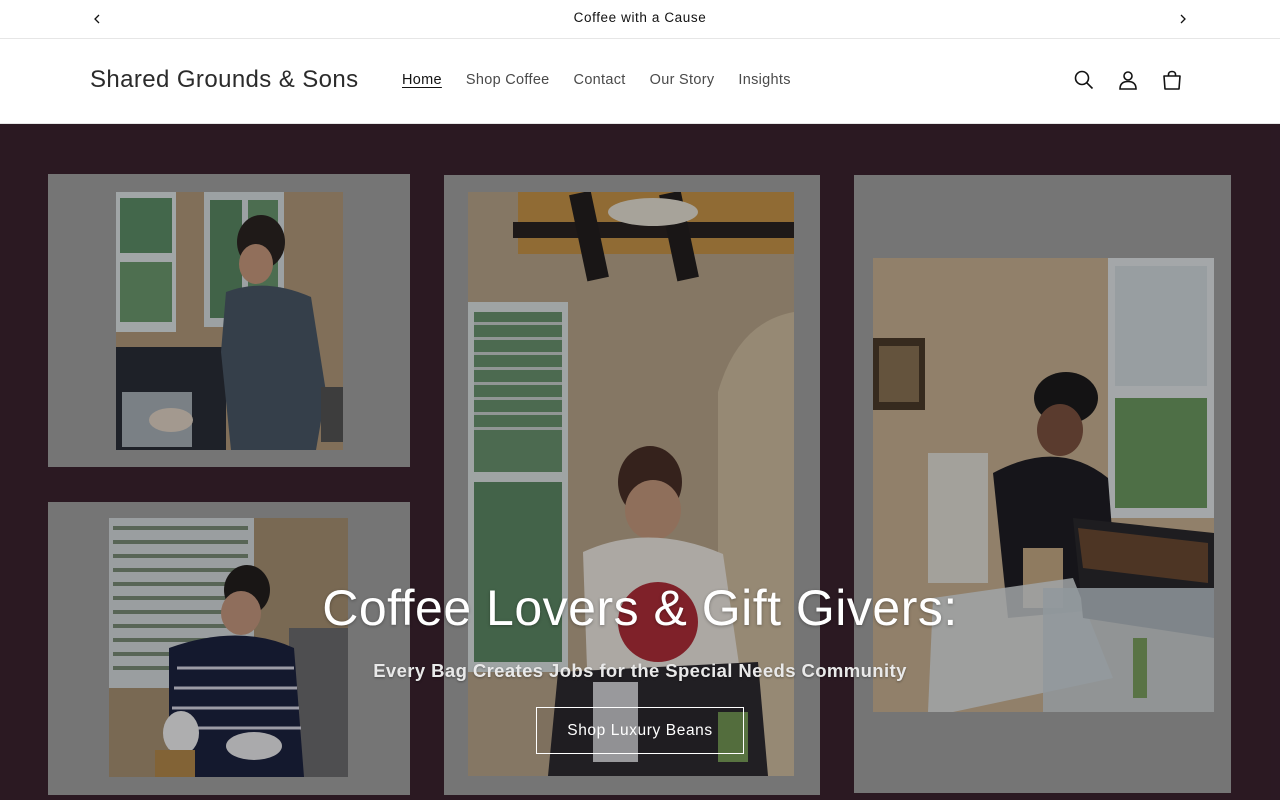 The height and width of the screenshot is (800, 1280). What do you see at coordinates (224, 80) in the screenshot?
I see `site-logo: Shared Grounds & Sons` at bounding box center [224, 80].